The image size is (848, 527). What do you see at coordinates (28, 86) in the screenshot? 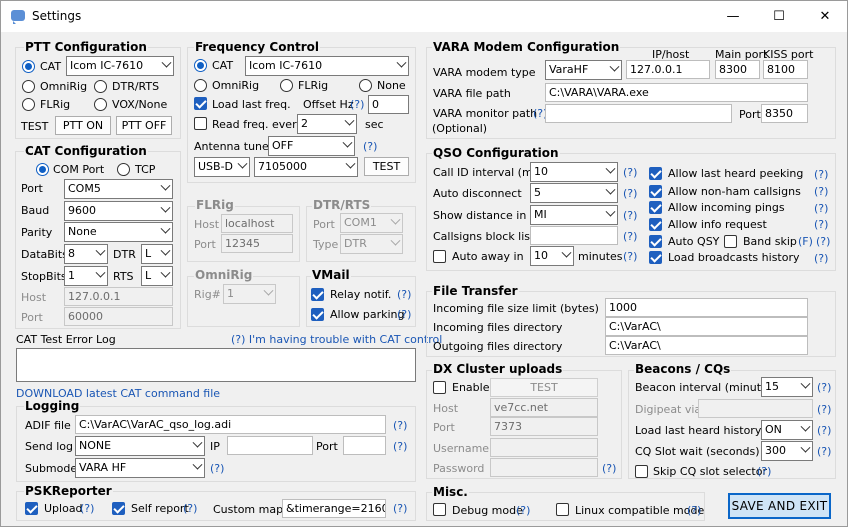
I see `ptt-omnirig-radio` at bounding box center [28, 86].